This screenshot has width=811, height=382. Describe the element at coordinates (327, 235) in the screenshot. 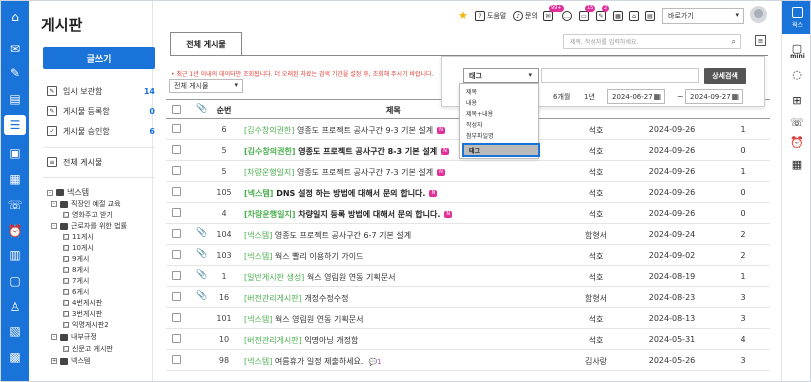

I see `post-title: [넥스템] 영종도 프로젝트 공사구간 6-7 기본 설계` at that location.